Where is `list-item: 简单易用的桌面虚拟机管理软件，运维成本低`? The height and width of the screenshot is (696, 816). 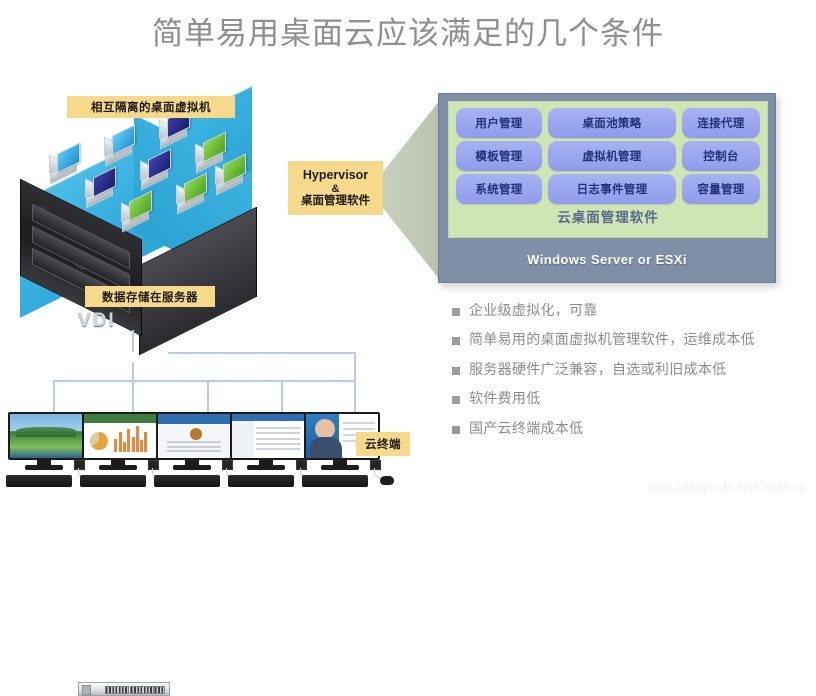
list-item: 简单易用的桌面虚拟机管理软件，运维成本低 is located at coordinates (632, 339).